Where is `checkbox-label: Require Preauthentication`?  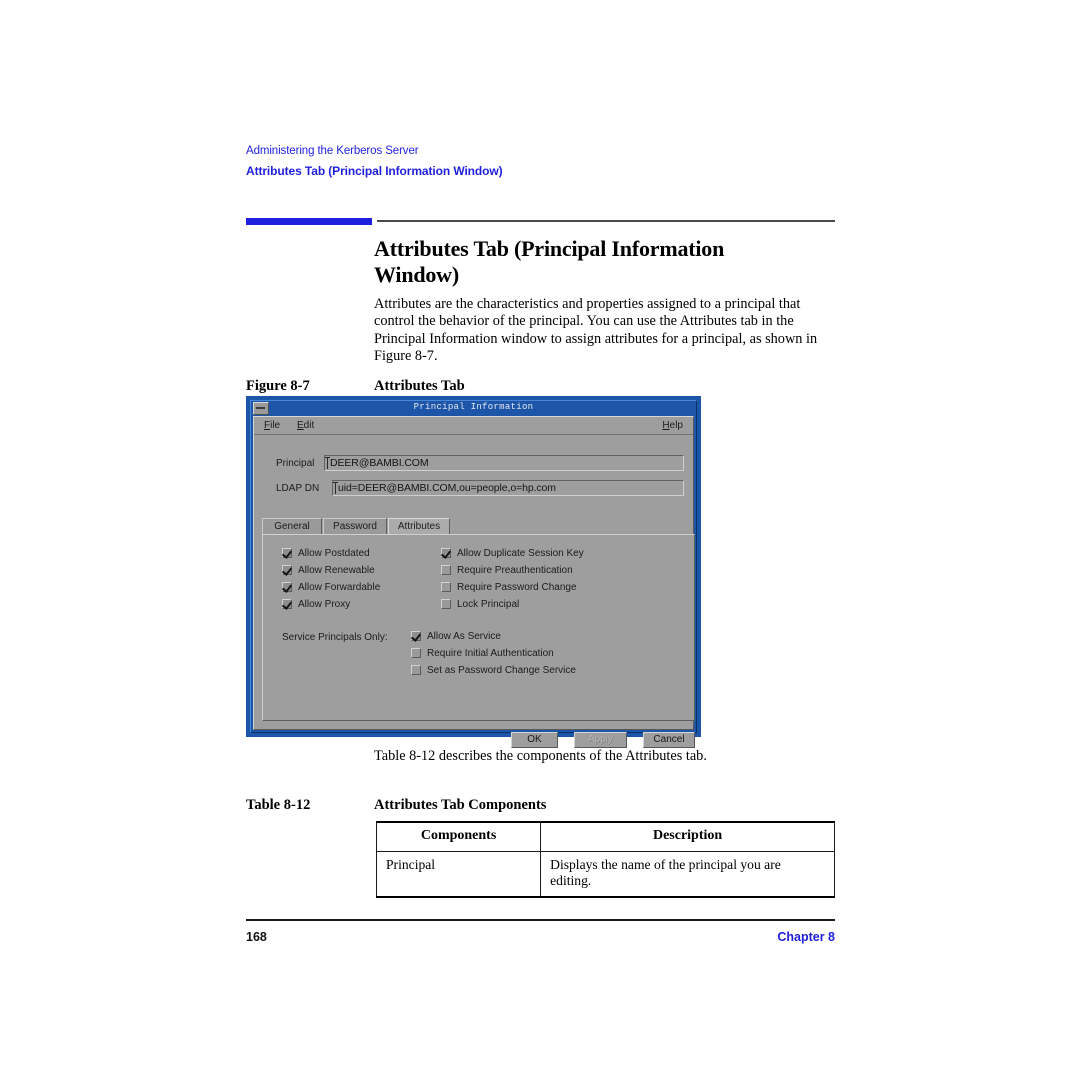 checkbox-label: Require Preauthentication is located at coordinates (515, 570).